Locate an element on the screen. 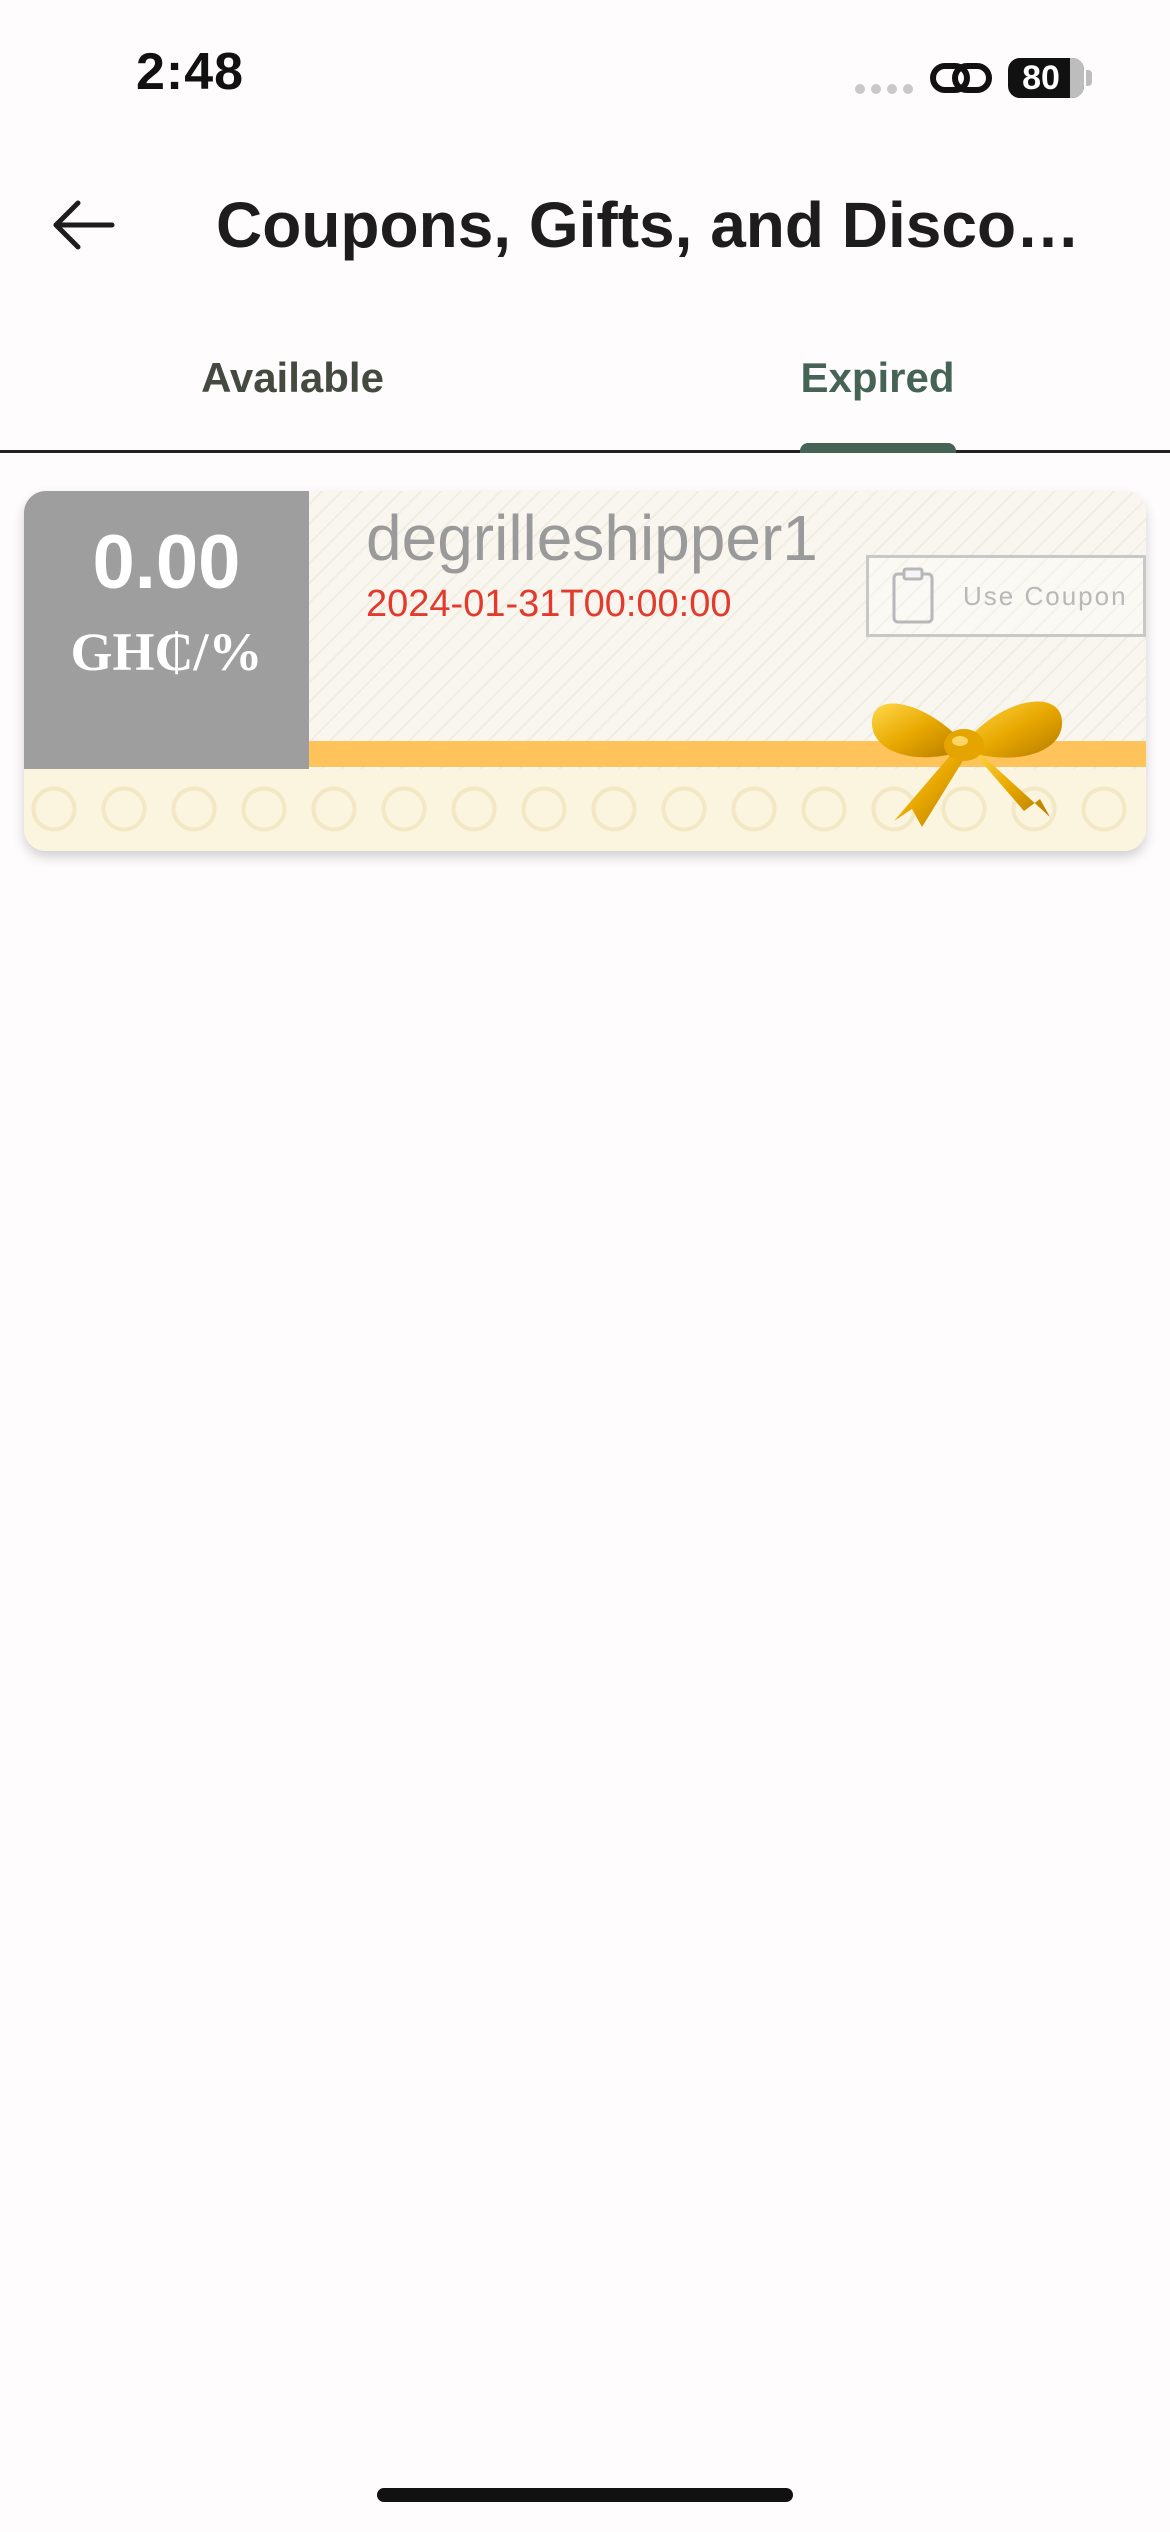 The width and height of the screenshot is (1170, 2532). coupon-amount: 0.00 is located at coordinates (166, 562).